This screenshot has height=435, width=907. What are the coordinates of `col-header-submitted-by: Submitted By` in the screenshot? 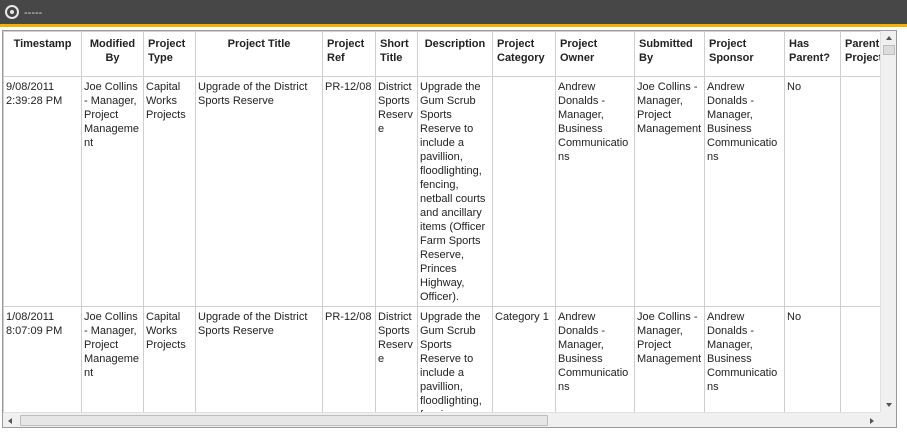 It's located at (669, 54).